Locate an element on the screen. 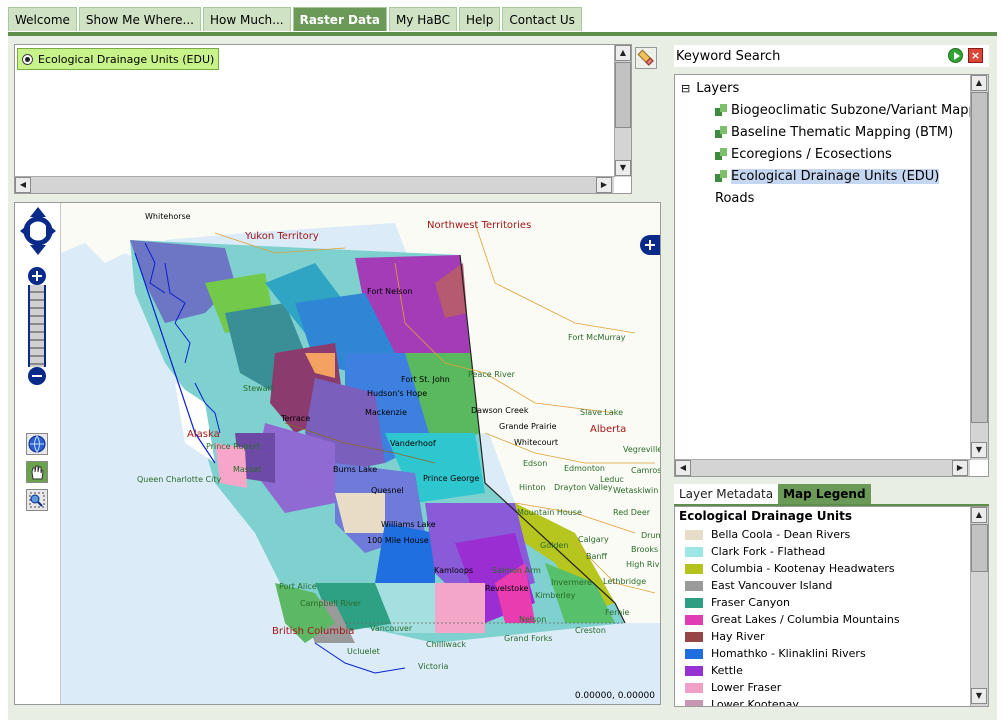 The image size is (1002, 720). label-victoria: Victoria is located at coordinates (433, 666).